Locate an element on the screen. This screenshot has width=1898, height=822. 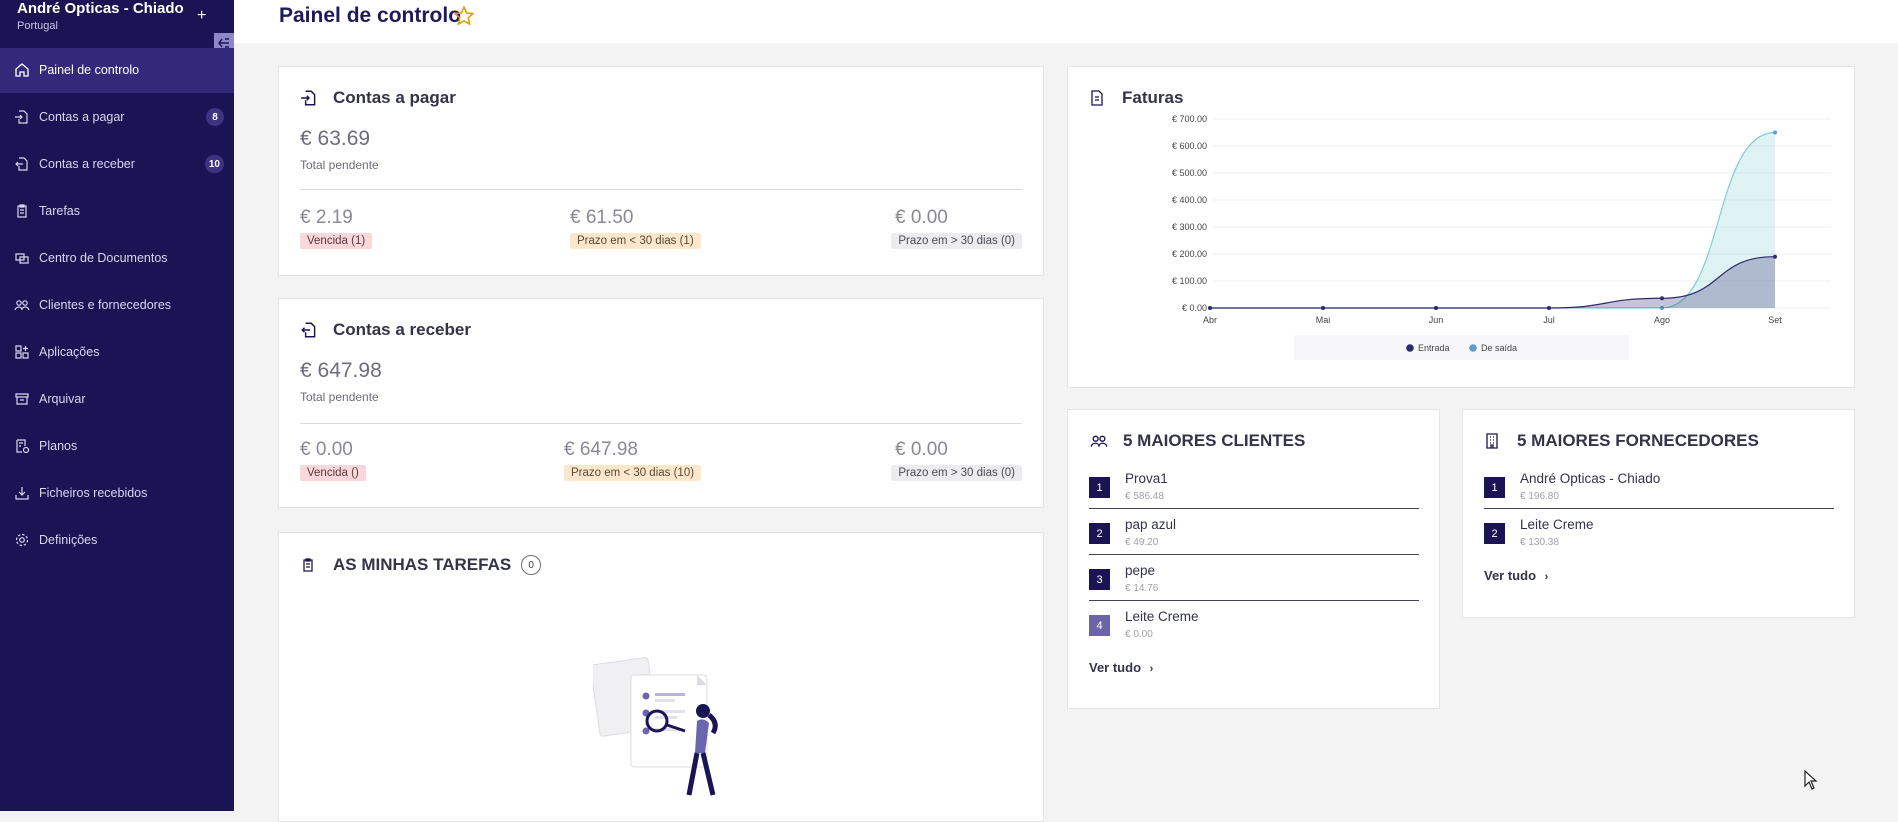
overdue-tag: Vencida (1) is located at coordinates (336, 241).